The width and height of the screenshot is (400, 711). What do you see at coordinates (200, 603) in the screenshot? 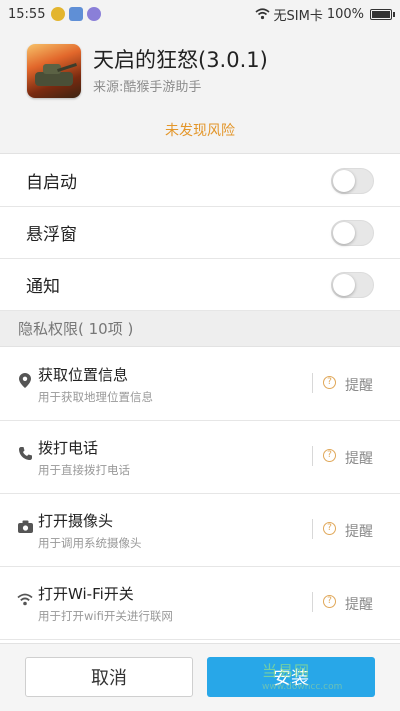
I see `permission-row-wifi: 打开Wi-Fi开关 用于打开wifi开关进行联网 ? 提醒` at bounding box center [200, 603].